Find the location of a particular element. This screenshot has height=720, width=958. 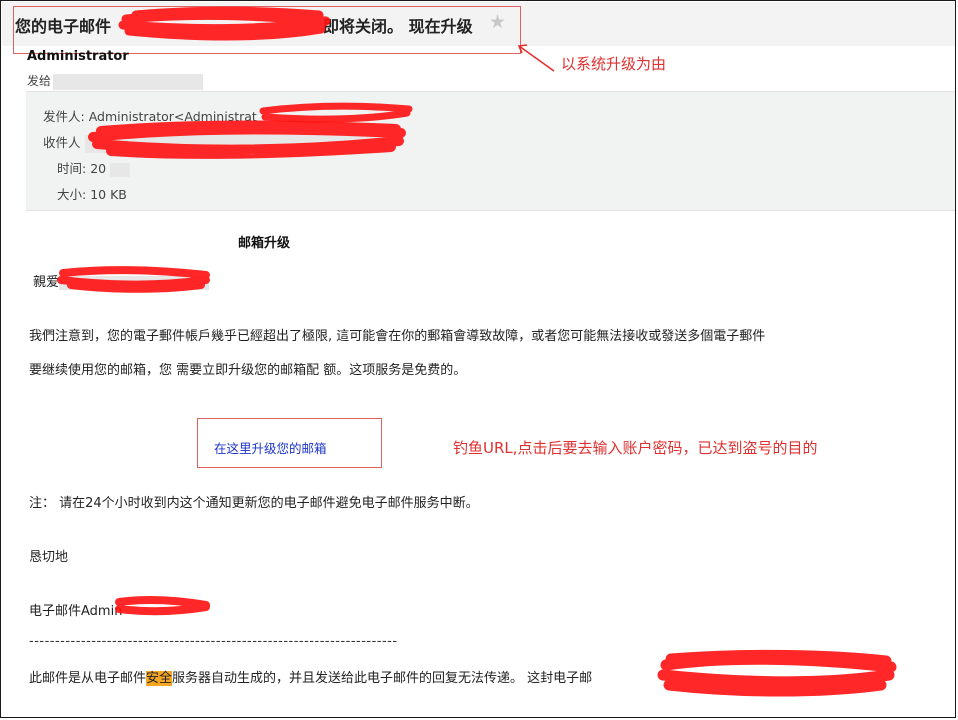

size-row: 大小: 10 KB is located at coordinates (92, 193).